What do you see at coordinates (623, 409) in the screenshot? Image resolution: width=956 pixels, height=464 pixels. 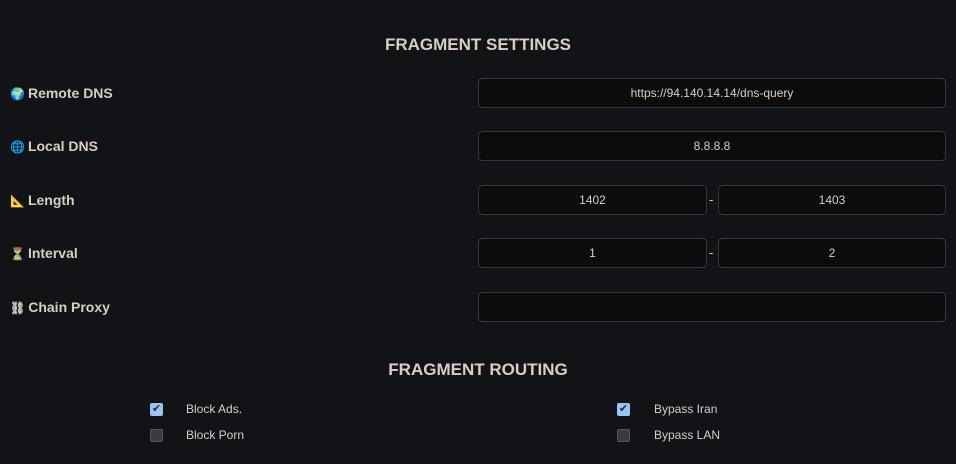 I see `bypass-iran-checkbox: ✔` at bounding box center [623, 409].